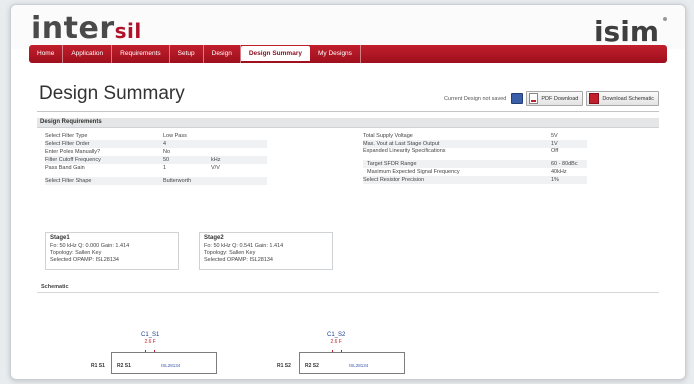 This screenshot has height=384, width=694. I want to click on req-row: Enter Poles Manually? No, so click(156, 152).